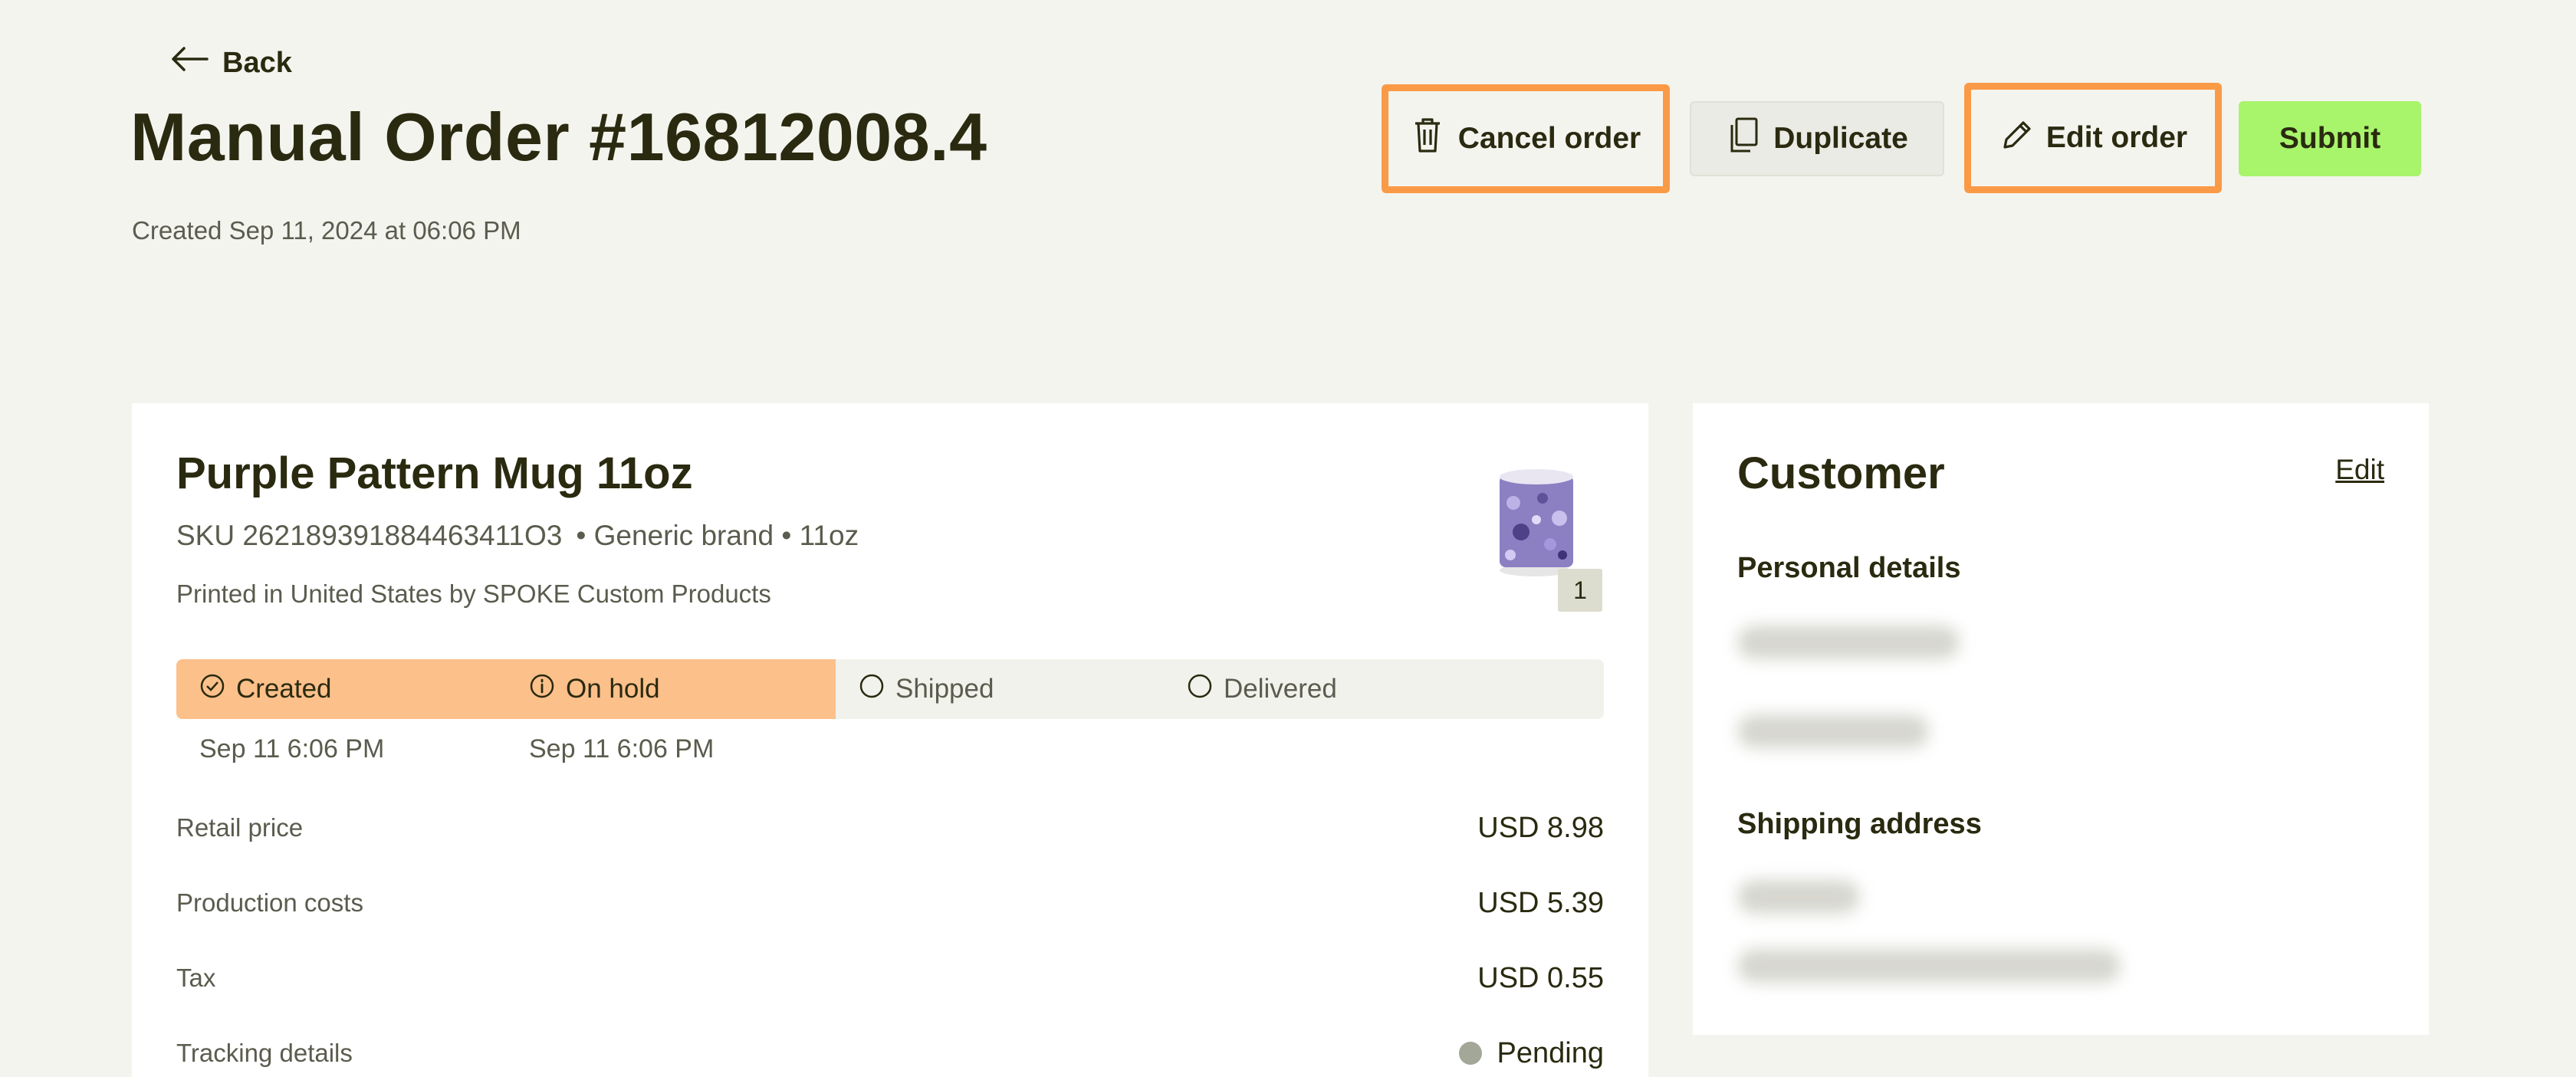 The image size is (2576, 1077). I want to click on status-date-on-hold: Sep 11 6:06 PM, so click(622, 748).